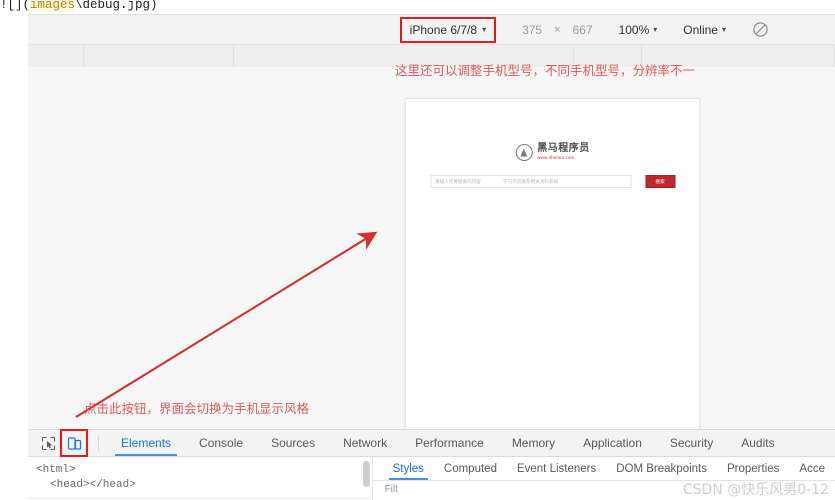  I want to click on dom-line-html: <html>, so click(204, 470).